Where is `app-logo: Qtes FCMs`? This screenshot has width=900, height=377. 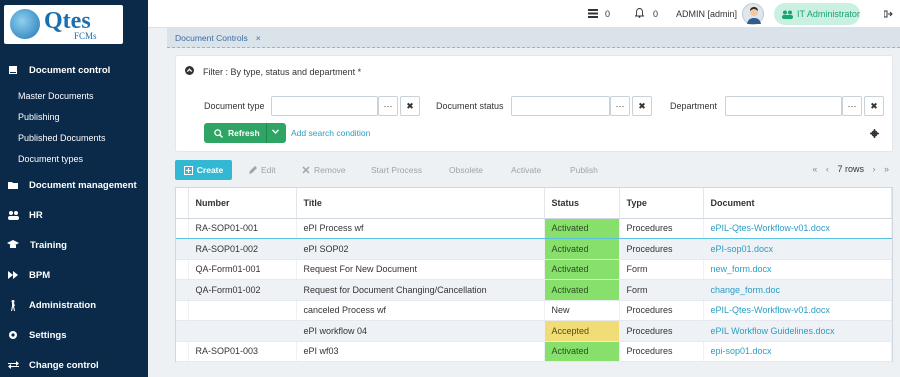
app-logo: Qtes FCMs is located at coordinates (63, 24).